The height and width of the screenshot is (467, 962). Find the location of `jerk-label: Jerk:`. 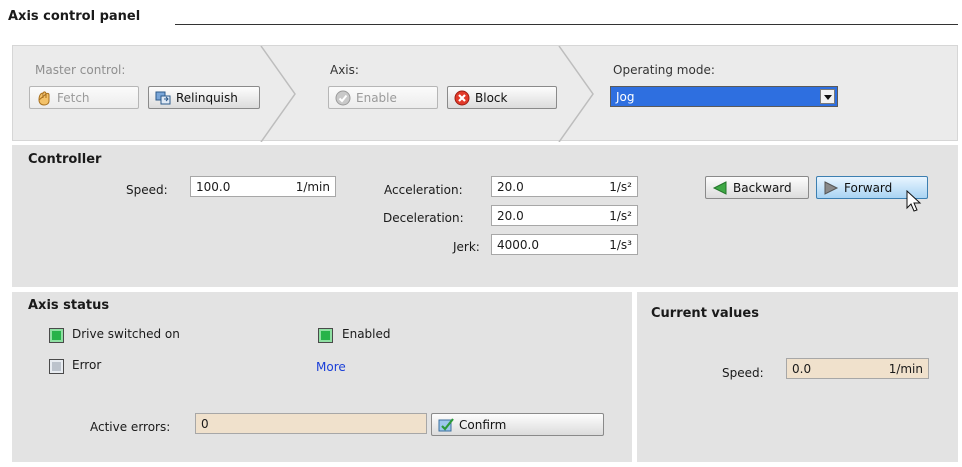

jerk-label: Jerk: is located at coordinates (466, 247).